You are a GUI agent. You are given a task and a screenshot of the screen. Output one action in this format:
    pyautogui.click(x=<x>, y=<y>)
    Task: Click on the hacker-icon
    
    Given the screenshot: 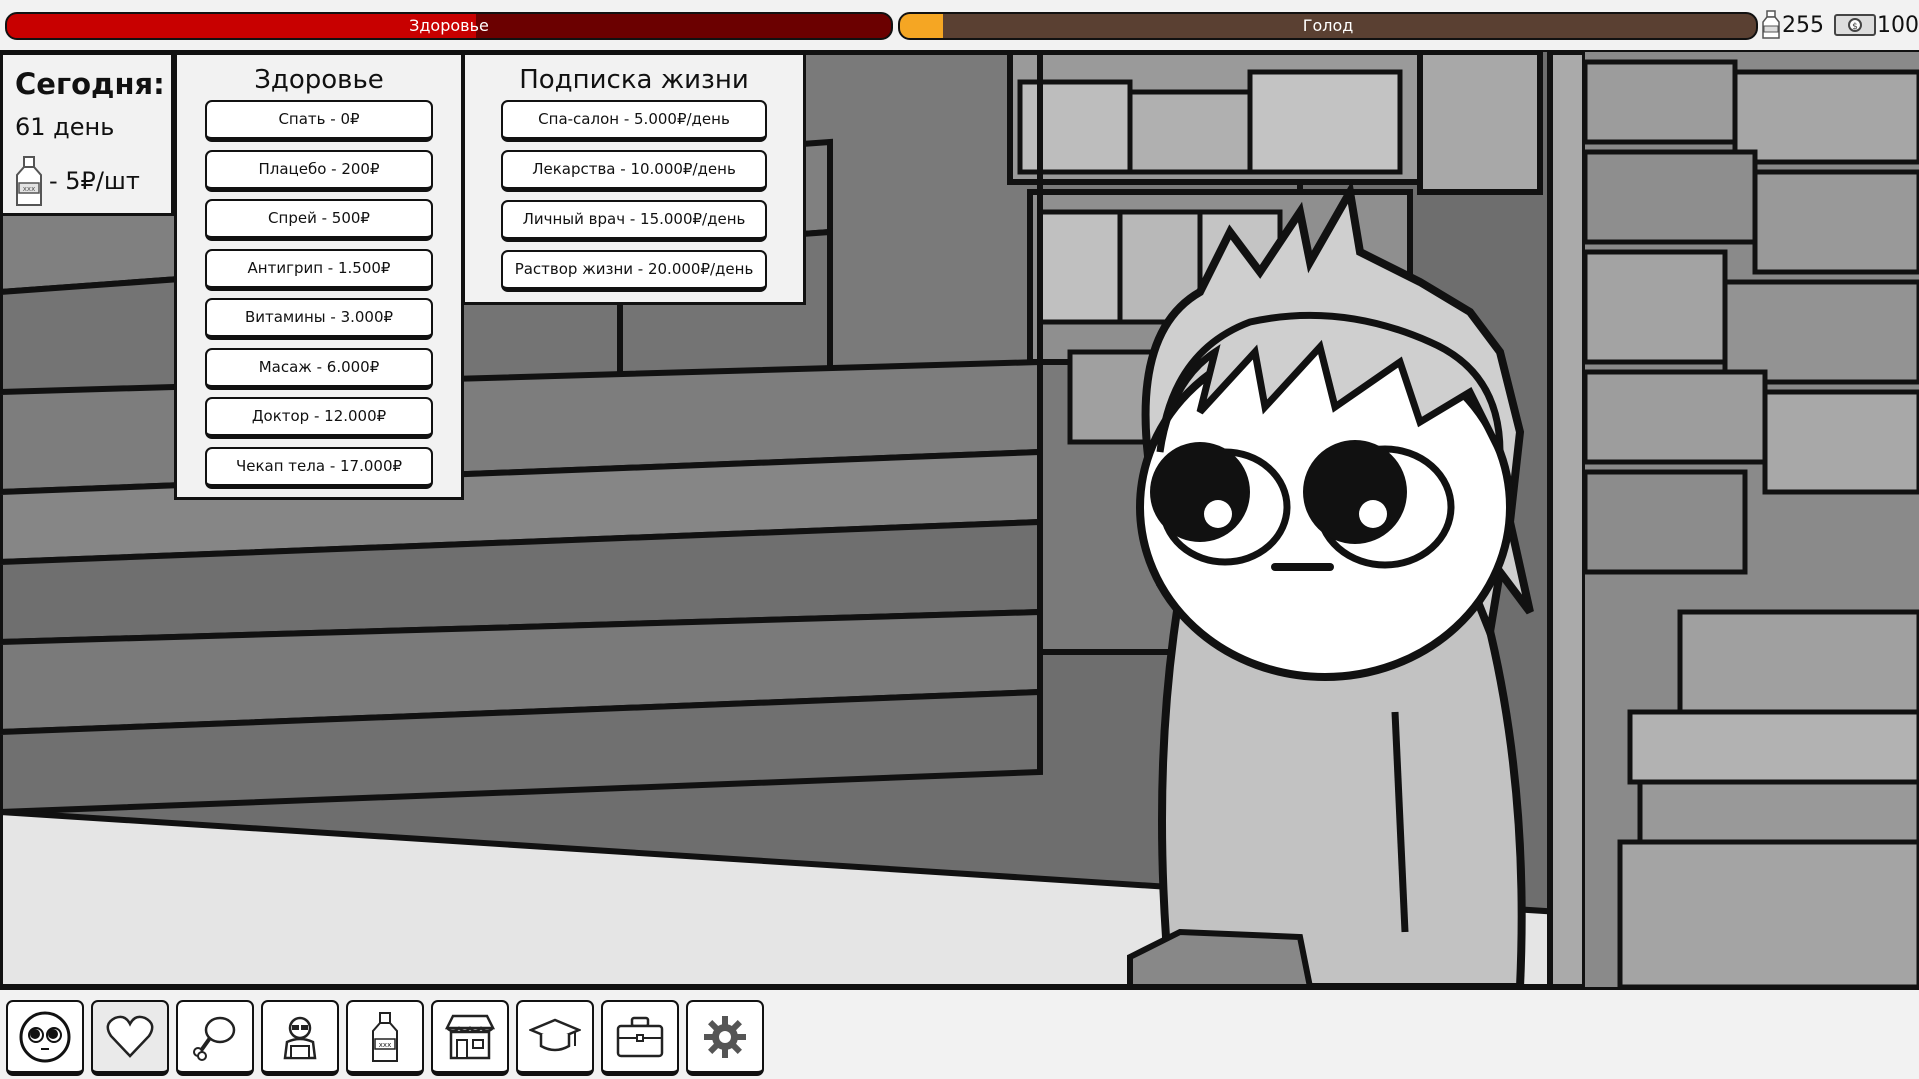 What is the action you would take?
    pyautogui.click(x=300, y=1037)
    